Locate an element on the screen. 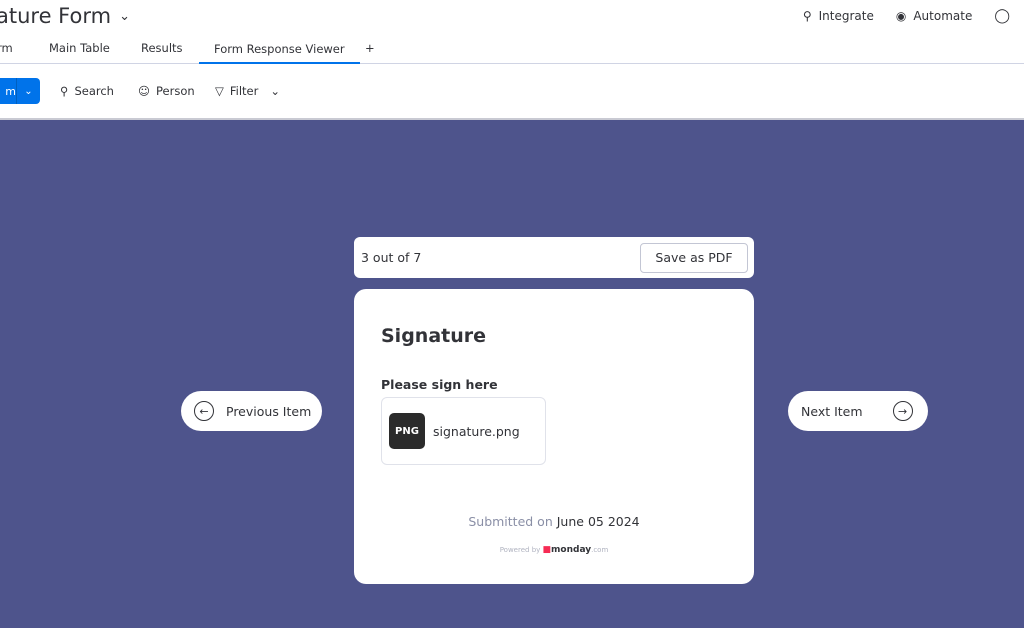 The image size is (1024, 628). question-label: Please sign here is located at coordinates (439, 384).